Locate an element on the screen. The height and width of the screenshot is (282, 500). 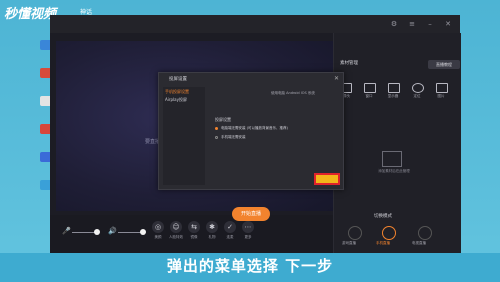
tab-material: 素材管理 is located at coordinates (349, 63).